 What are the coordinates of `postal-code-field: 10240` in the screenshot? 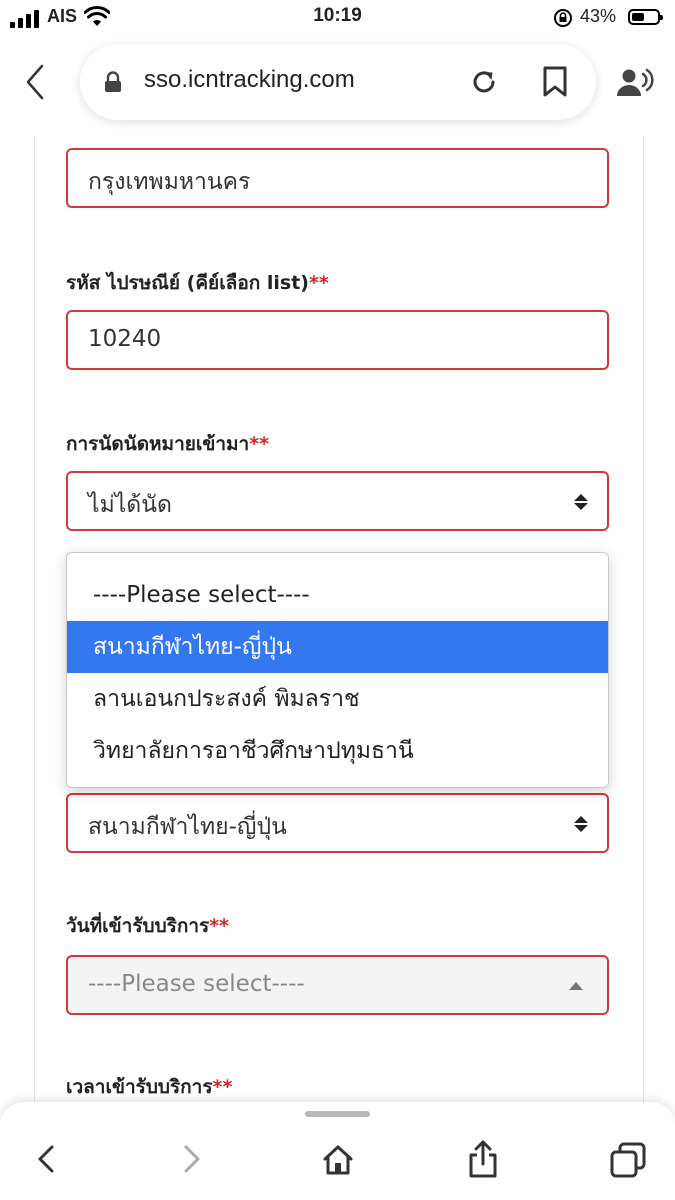 It's located at (337, 340).